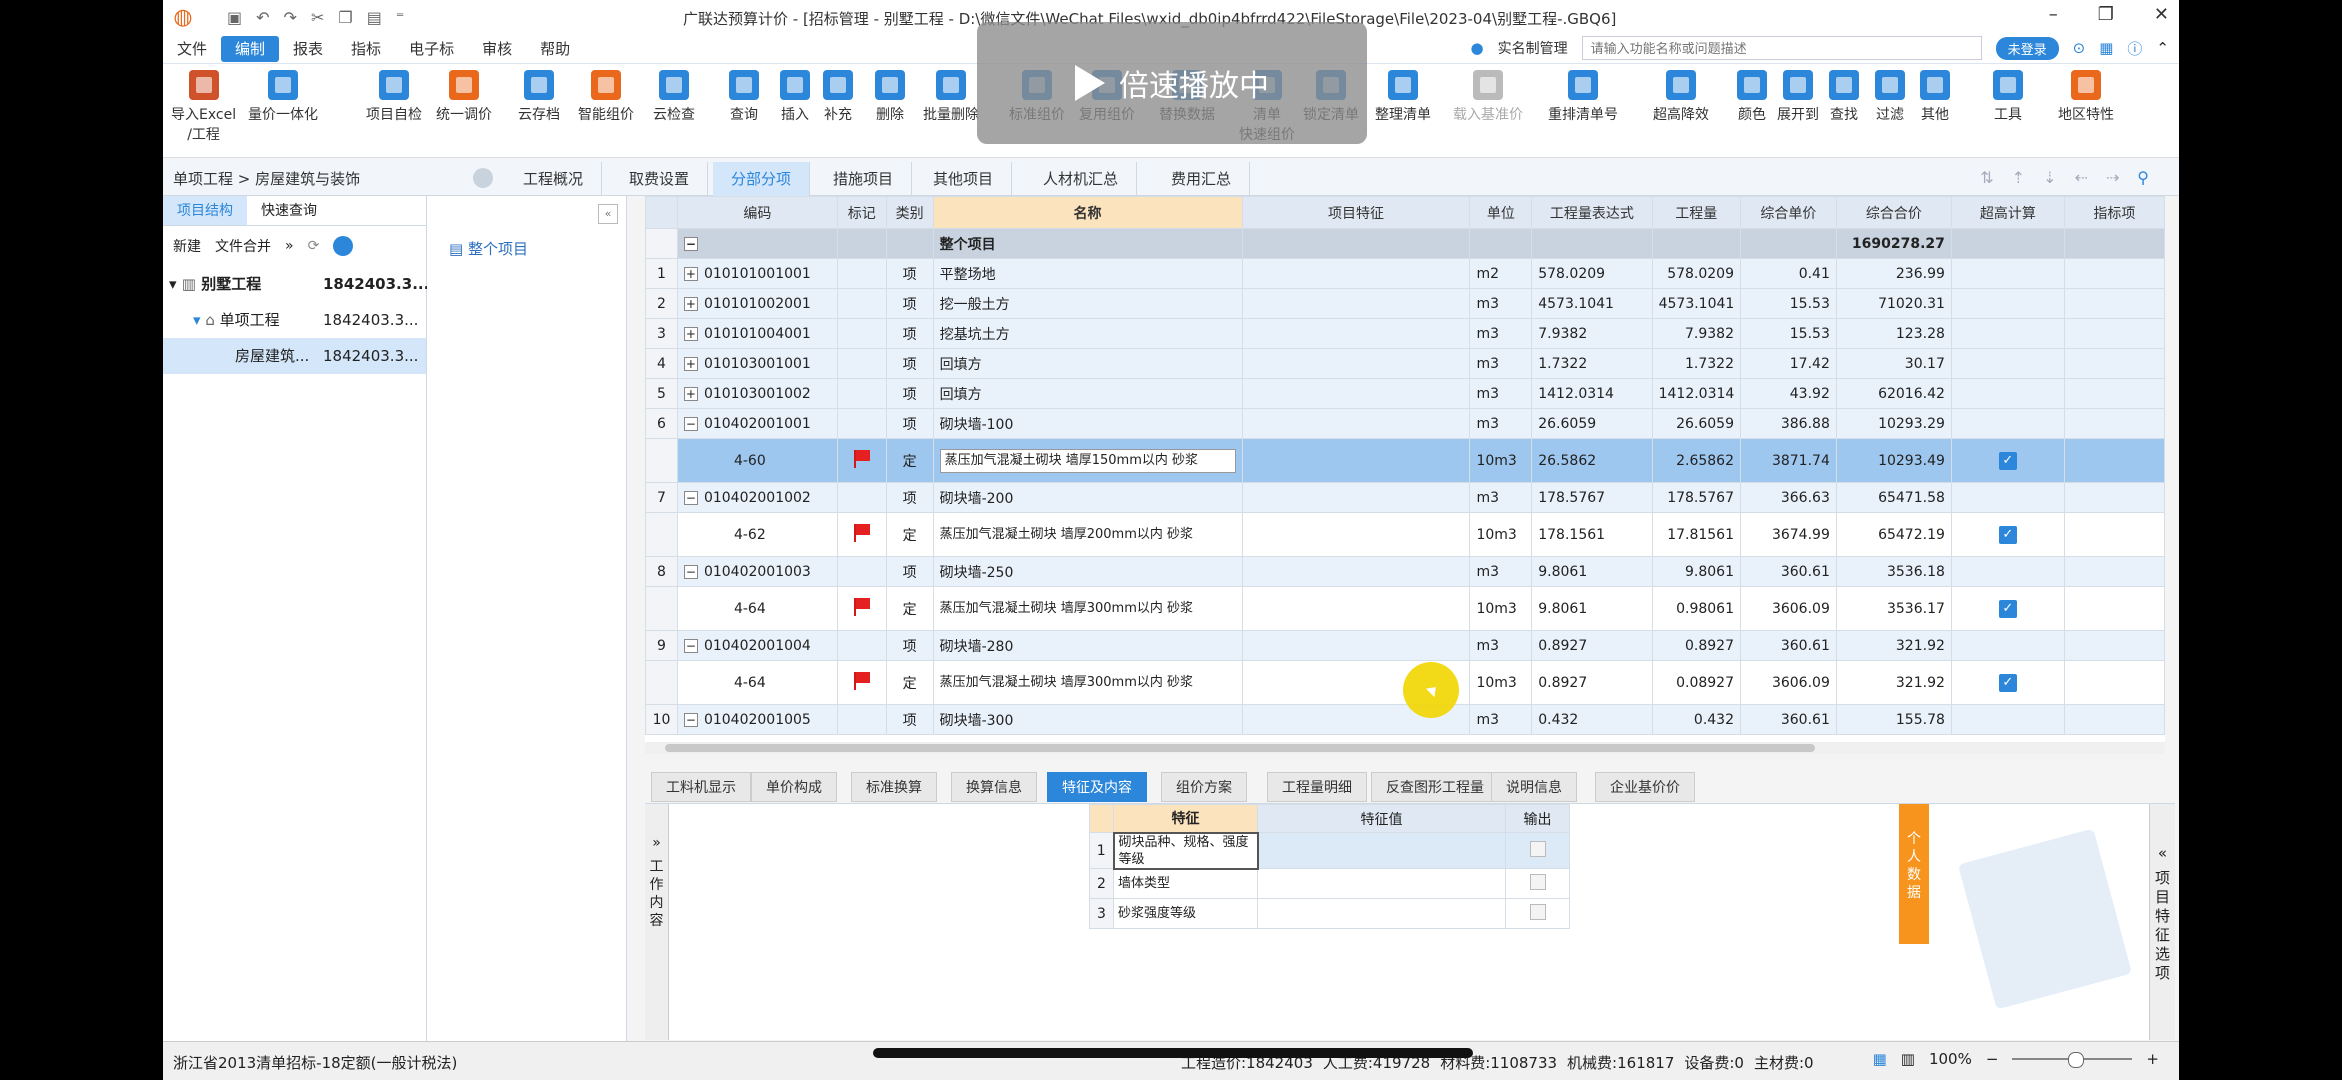 The width and height of the screenshot is (2342, 1080). I want to click on horizontal-scrollbar, so click(1405, 748).